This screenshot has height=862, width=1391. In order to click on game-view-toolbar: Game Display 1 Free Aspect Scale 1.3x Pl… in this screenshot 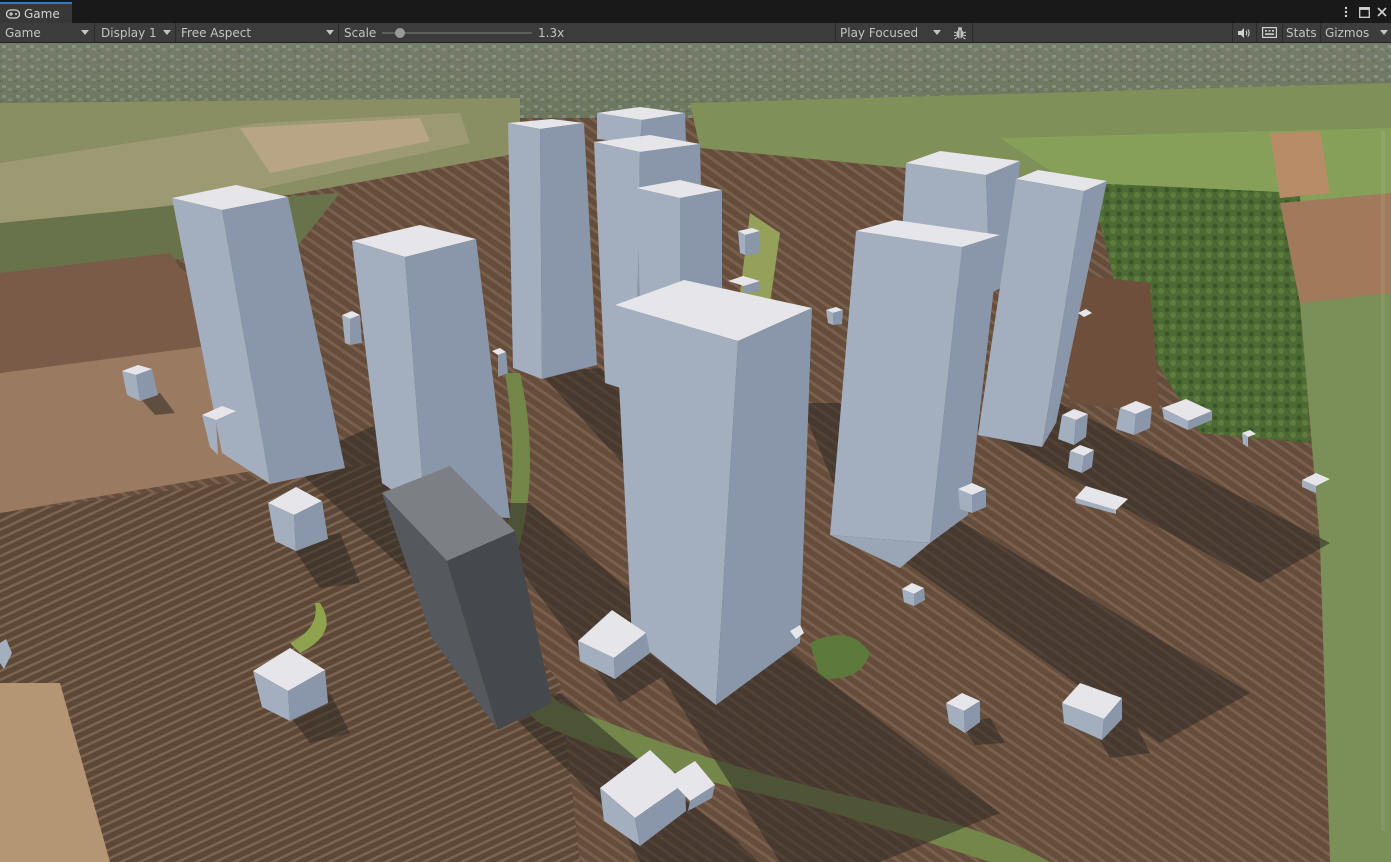, I will do `click(695, 33)`.